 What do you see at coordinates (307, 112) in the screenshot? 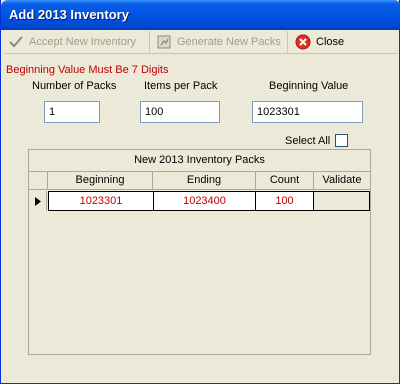
I see `beginning-value-input` at bounding box center [307, 112].